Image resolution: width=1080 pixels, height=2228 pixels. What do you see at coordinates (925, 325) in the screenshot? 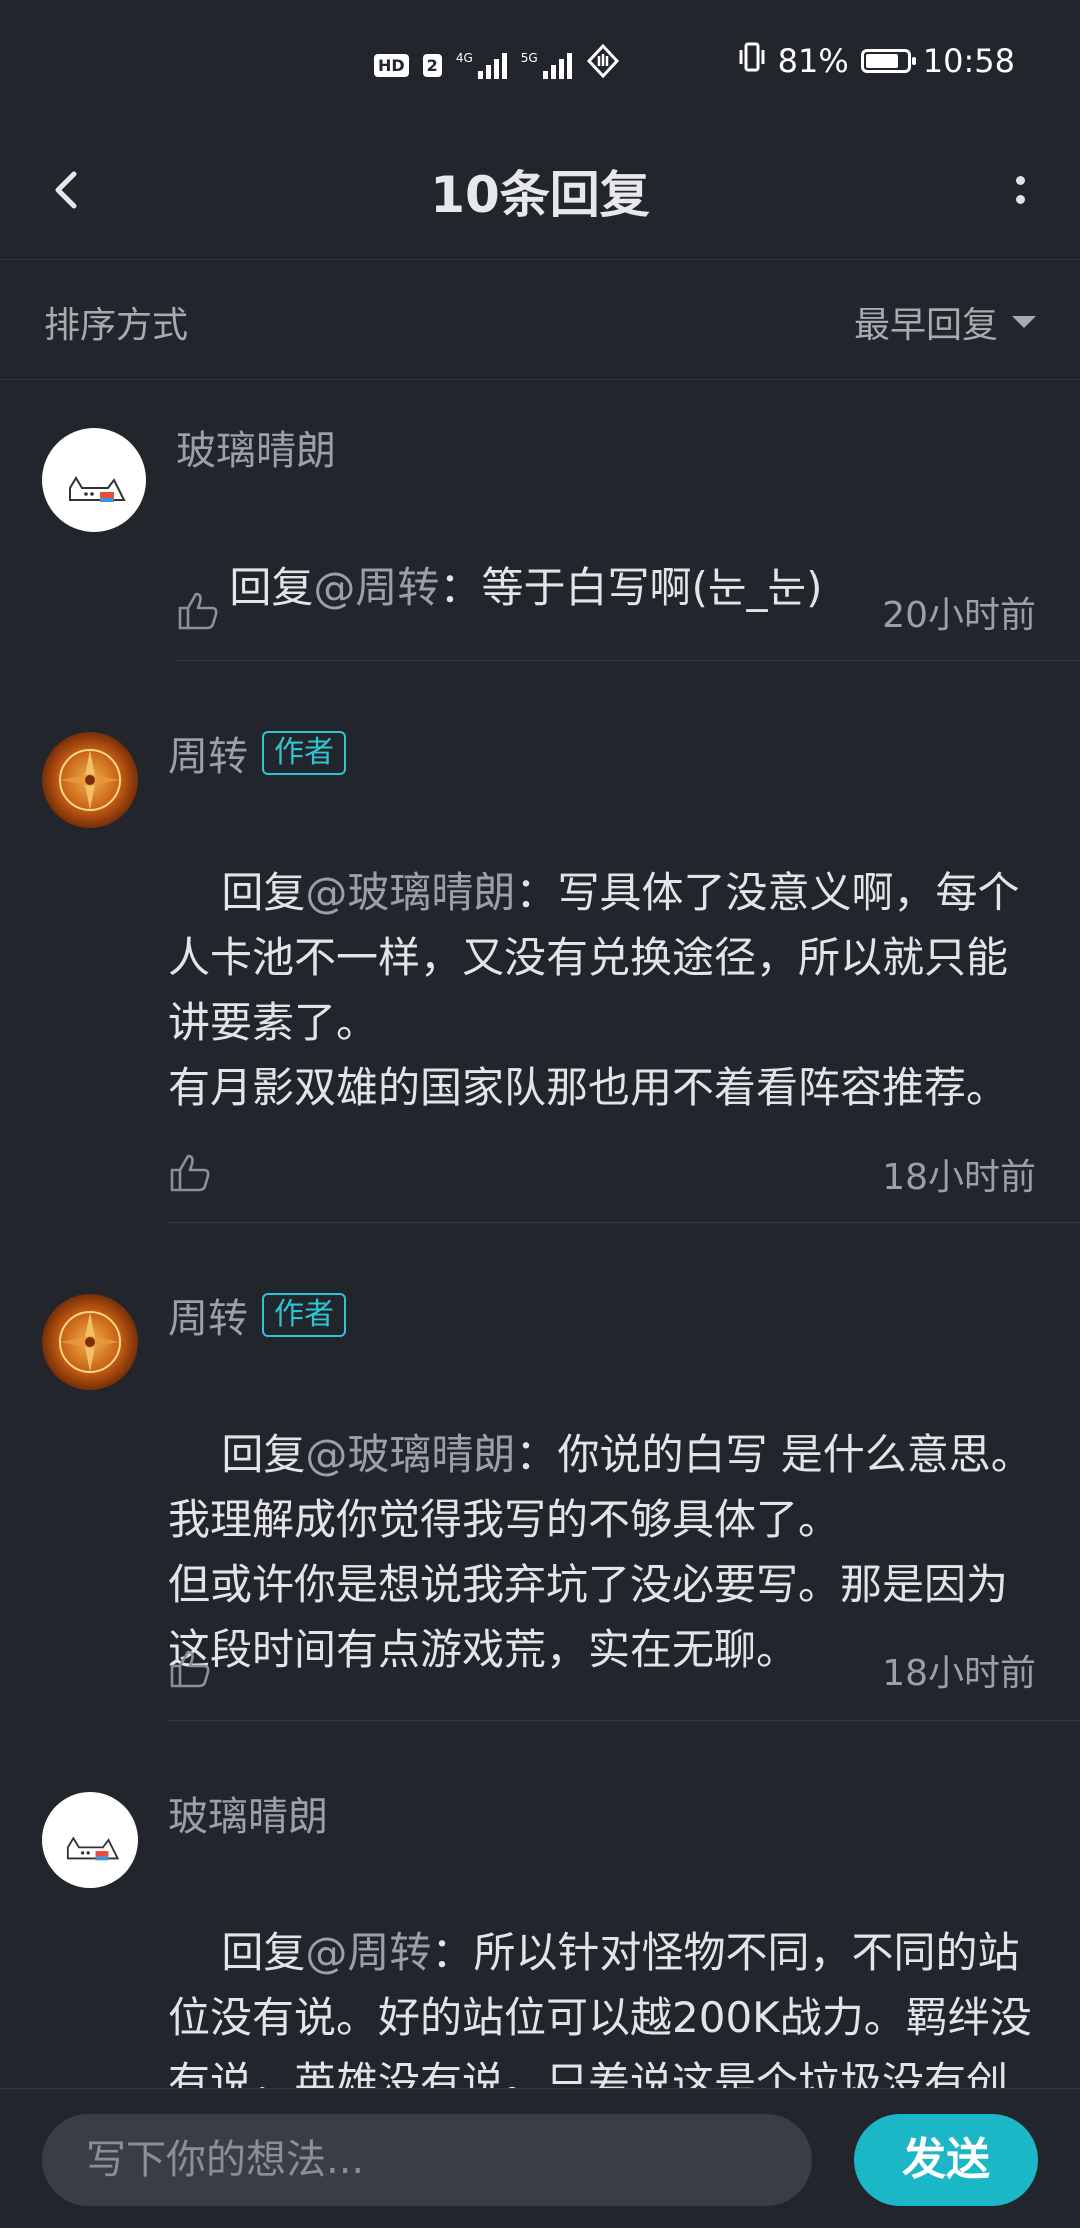
I see `sort-value: 最早回复` at bounding box center [925, 325].